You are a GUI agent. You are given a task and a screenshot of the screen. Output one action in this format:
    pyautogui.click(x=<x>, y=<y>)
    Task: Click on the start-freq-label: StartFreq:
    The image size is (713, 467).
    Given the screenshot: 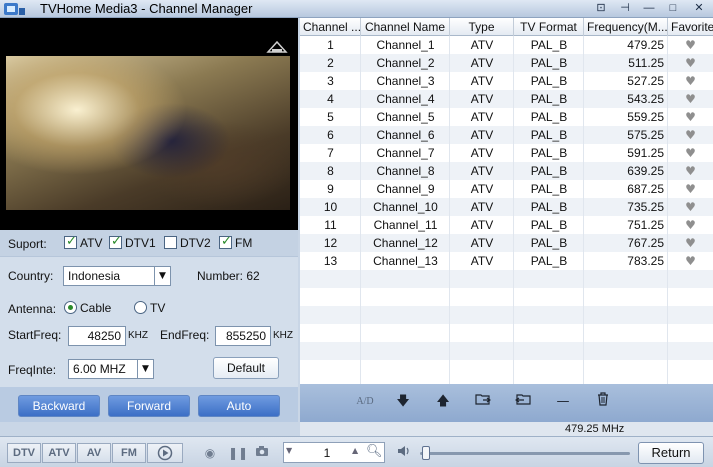 What is the action you would take?
    pyautogui.click(x=35, y=335)
    